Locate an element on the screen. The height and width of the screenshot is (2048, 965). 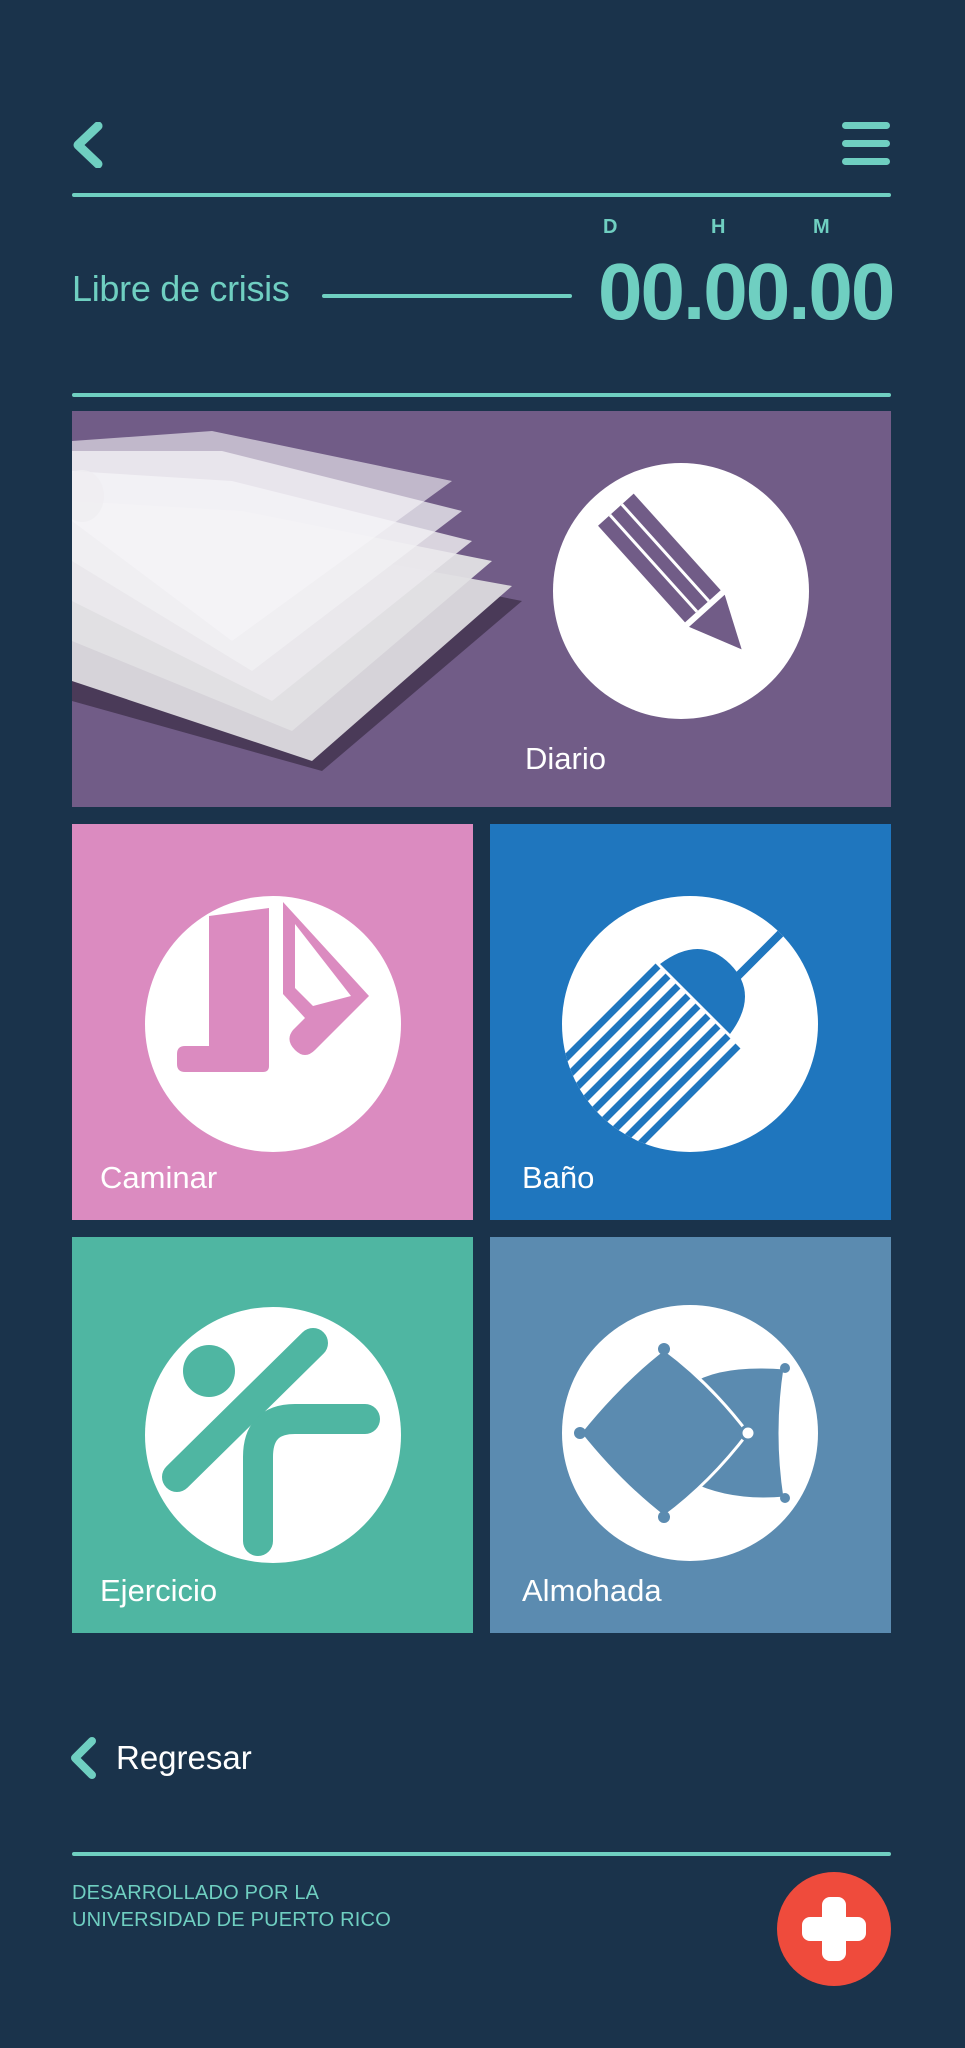
tile-label: Almohada is located at coordinates (592, 1590).